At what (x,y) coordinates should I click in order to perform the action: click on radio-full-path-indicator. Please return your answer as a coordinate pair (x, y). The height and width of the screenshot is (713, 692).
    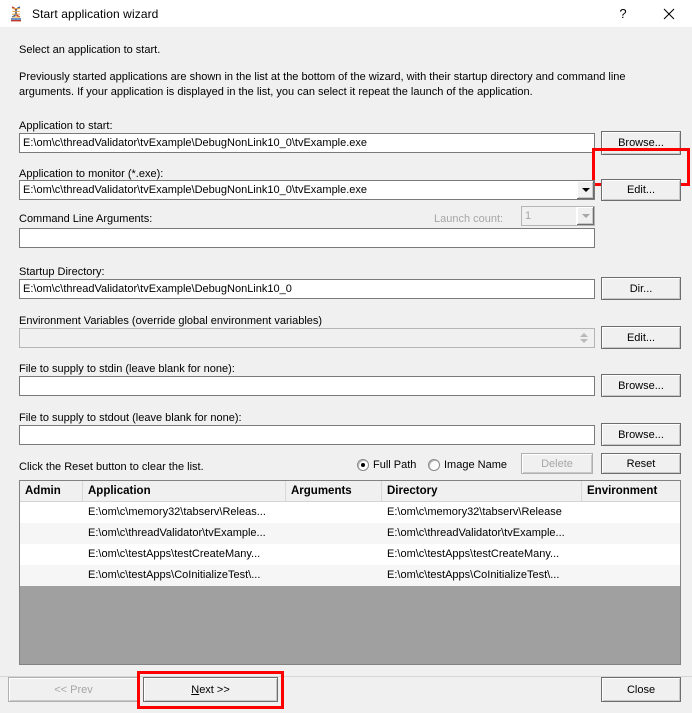
    Looking at the image, I should click on (363, 465).